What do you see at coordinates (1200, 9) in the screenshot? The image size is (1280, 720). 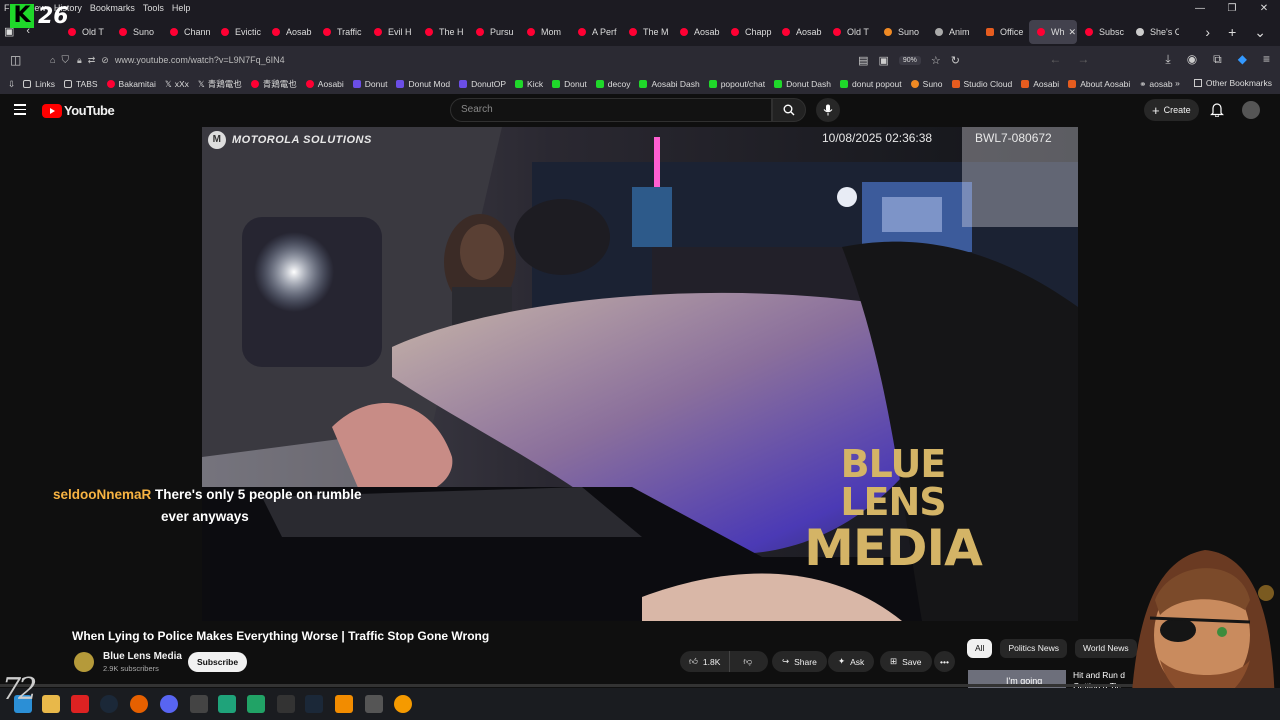 I see `minimize-icon: —` at bounding box center [1200, 9].